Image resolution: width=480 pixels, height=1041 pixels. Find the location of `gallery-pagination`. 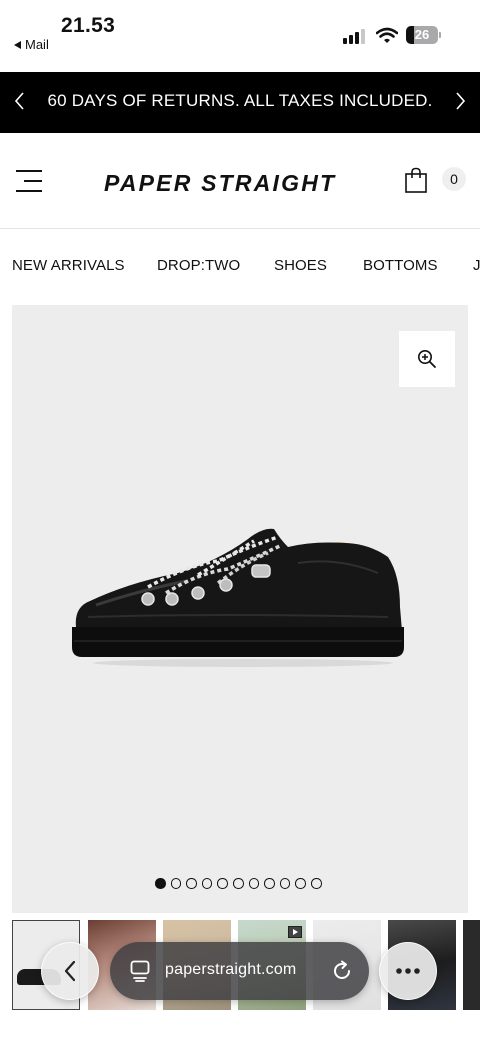

gallery-pagination is located at coordinates (238, 883).